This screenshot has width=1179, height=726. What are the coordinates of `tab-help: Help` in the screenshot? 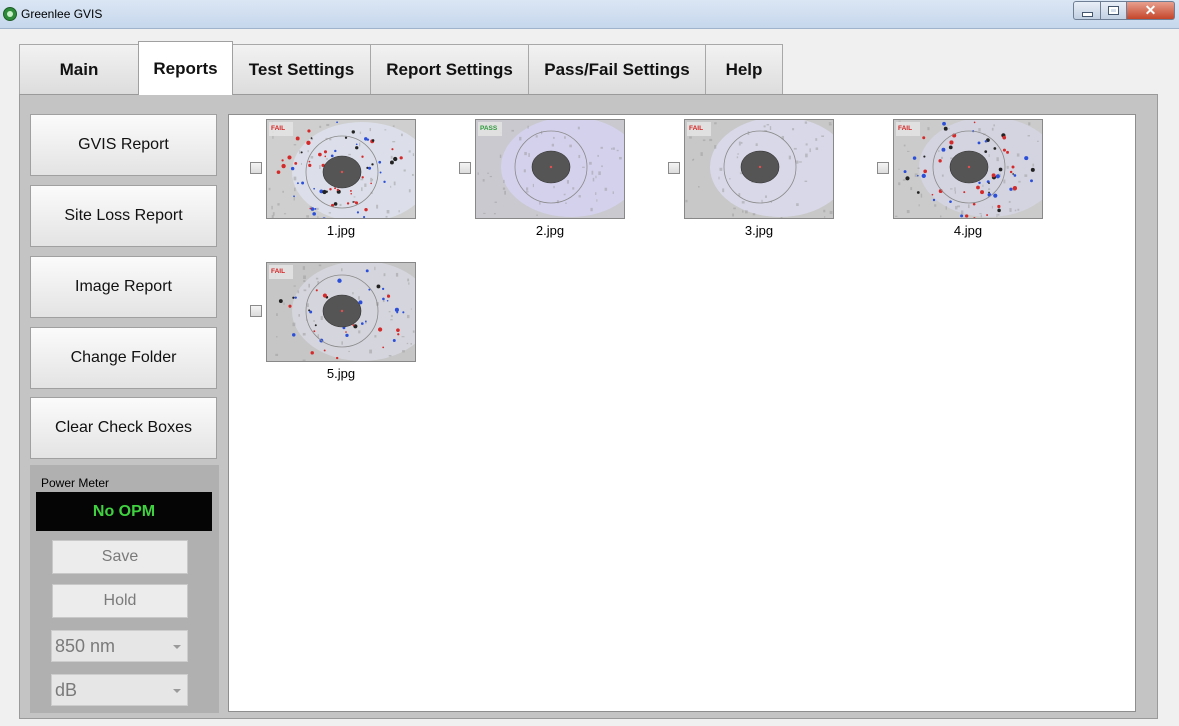 It's located at (744, 69).